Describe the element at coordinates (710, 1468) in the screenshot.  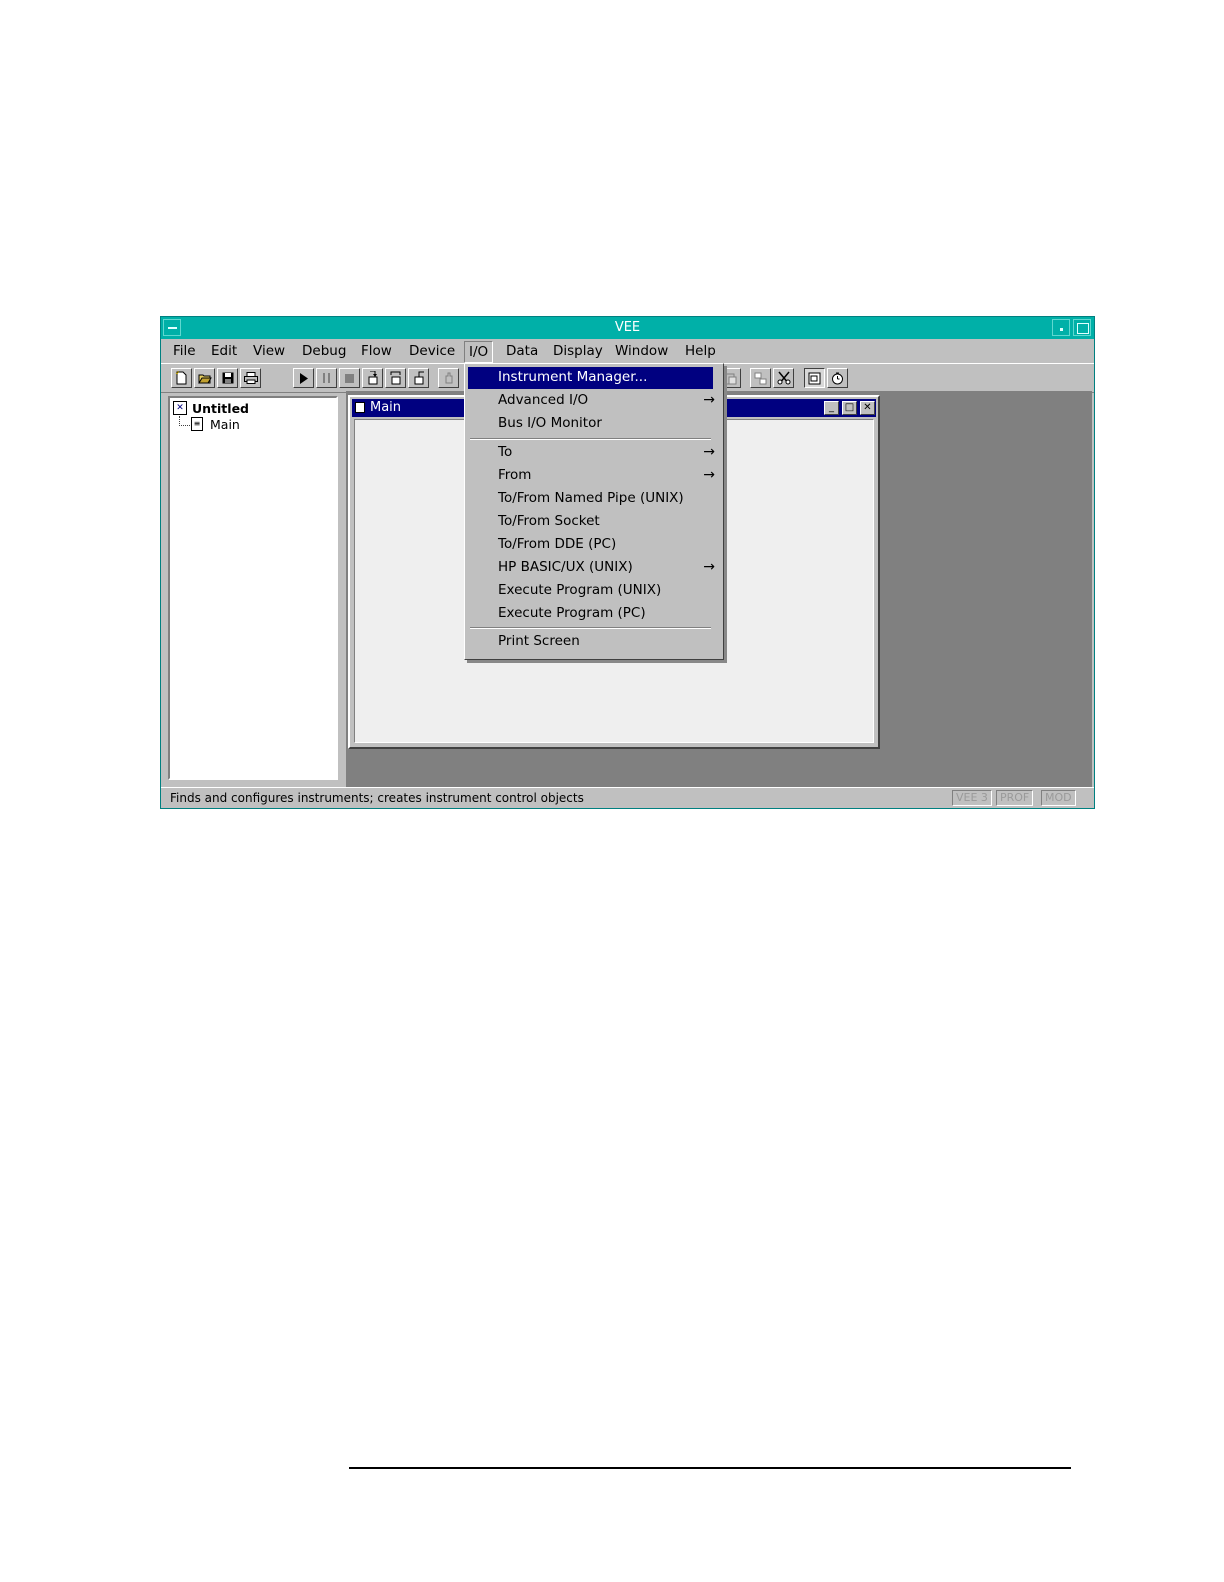
I see `page-rule` at that location.